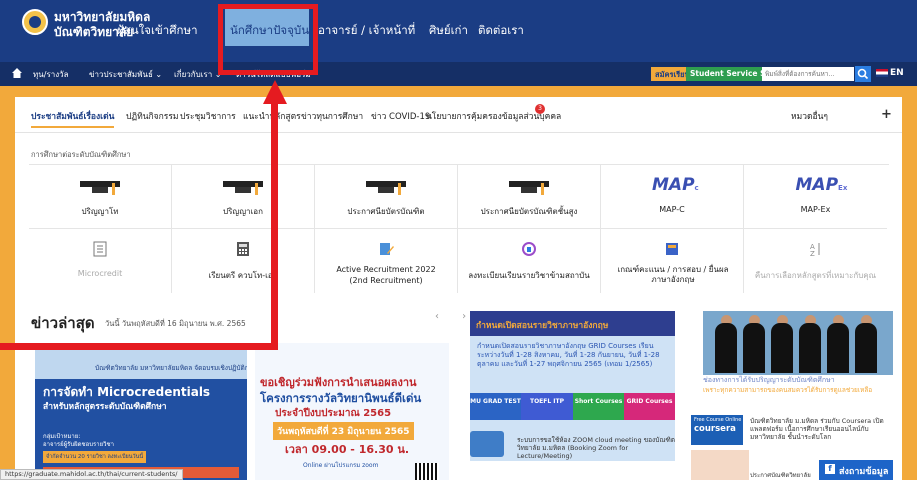 The image size is (917, 480). What do you see at coordinates (95, 457) in the screenshot?
I see `card-pill: จำกัดจำนวน 20 รายวิชา ลงทะเบียนวันนี้` at bounding box center [95, 457].